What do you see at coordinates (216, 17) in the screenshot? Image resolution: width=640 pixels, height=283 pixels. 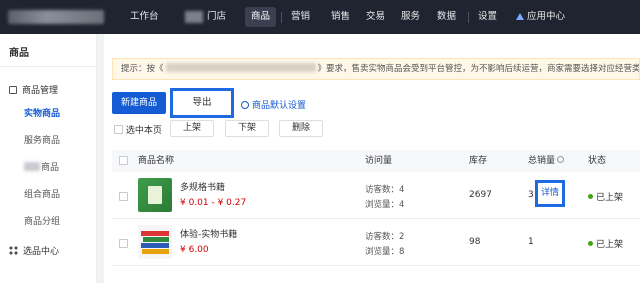 I see `nav-store: 门店` at bounding box center [216, 17].